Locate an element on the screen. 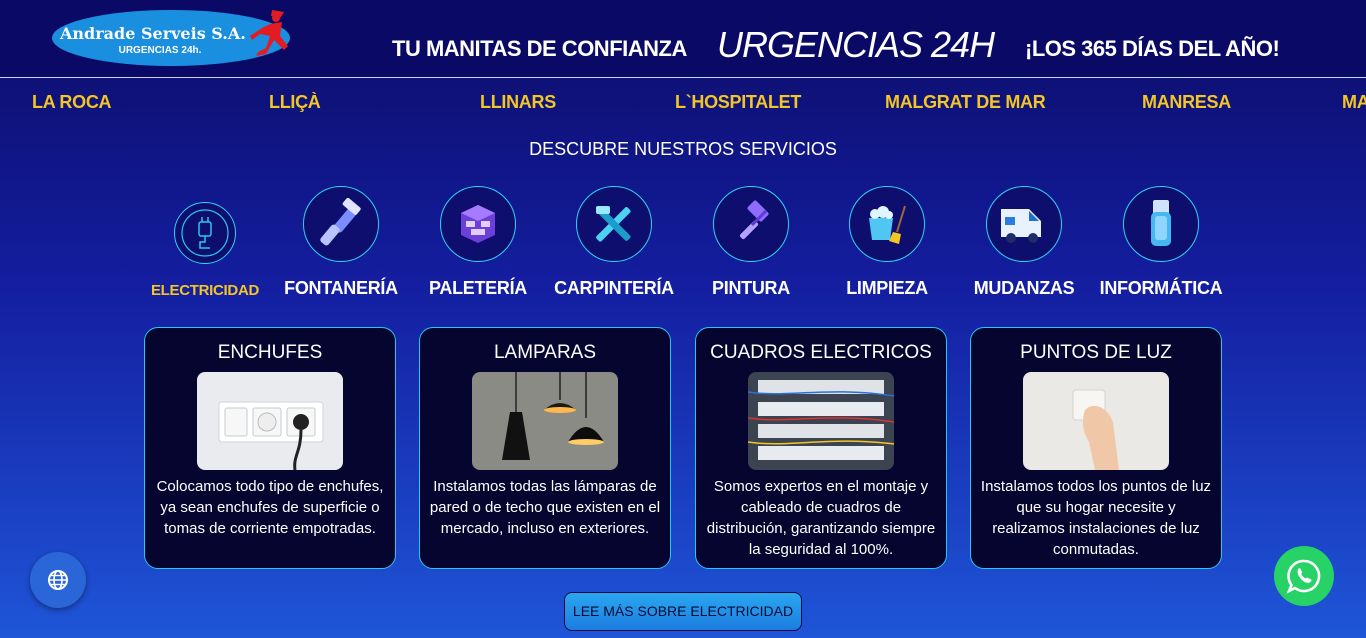  town-item: L`HOSPITALET is located at coordinates (738, 102).